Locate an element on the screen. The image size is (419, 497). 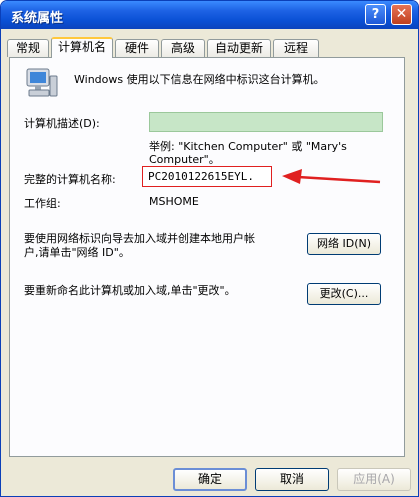
example-text-line2: Computer"。 is located at coordinates (184, 159).